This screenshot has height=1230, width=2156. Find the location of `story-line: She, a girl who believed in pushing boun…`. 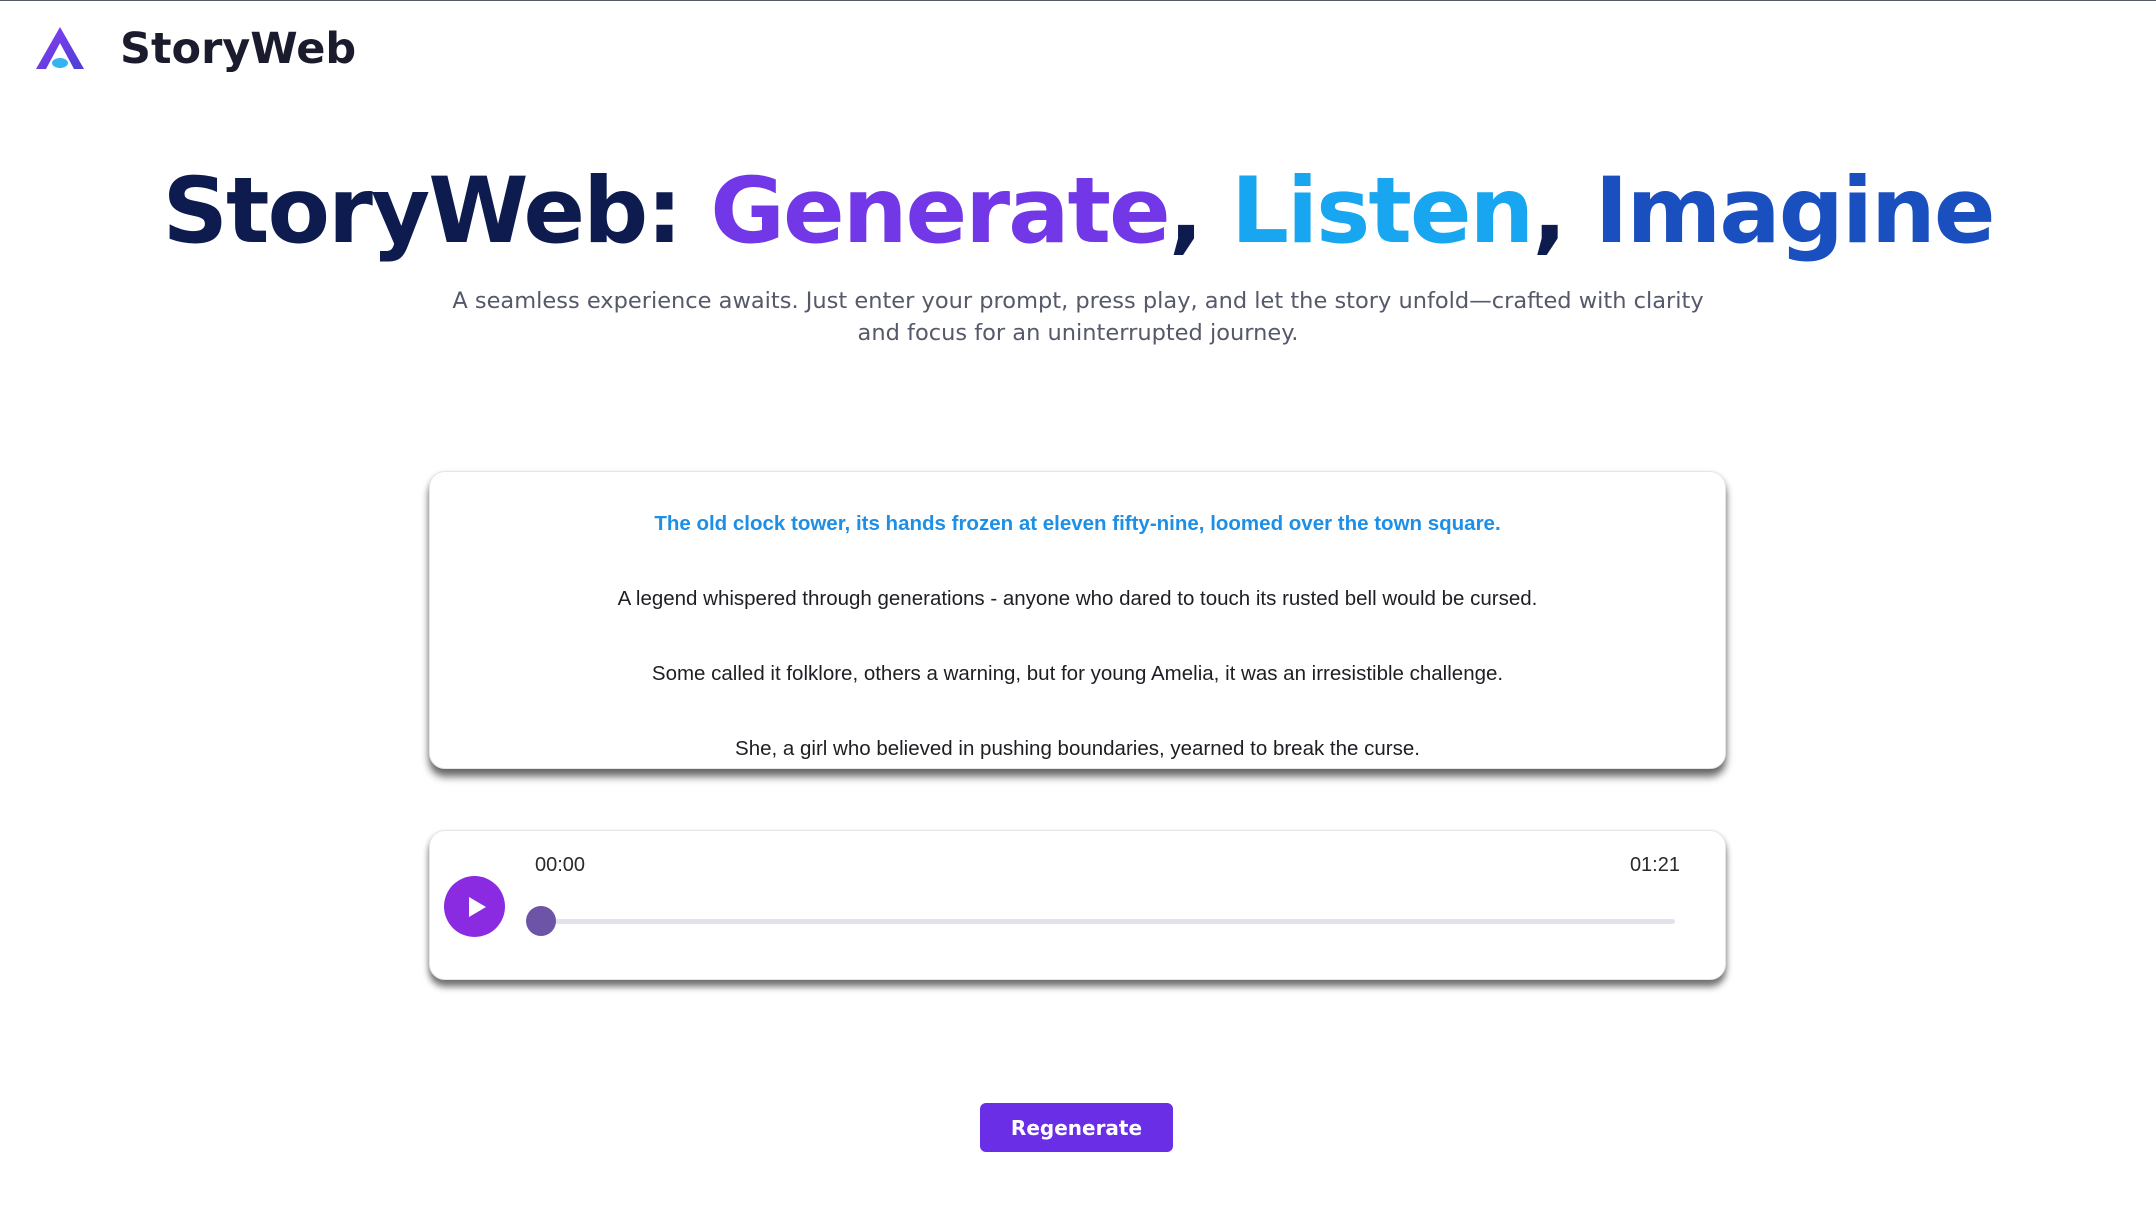

story-line: She, a girl who believed in pushing boun… is located at coordinates (1077, 748).